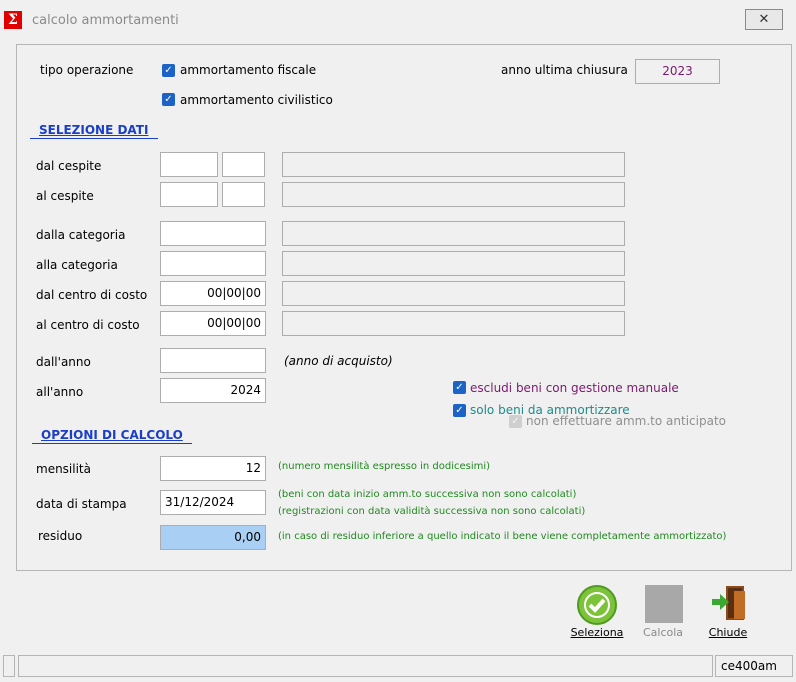  I want to click on data-stampa-input: 31/12/2024, so click(213, 502).